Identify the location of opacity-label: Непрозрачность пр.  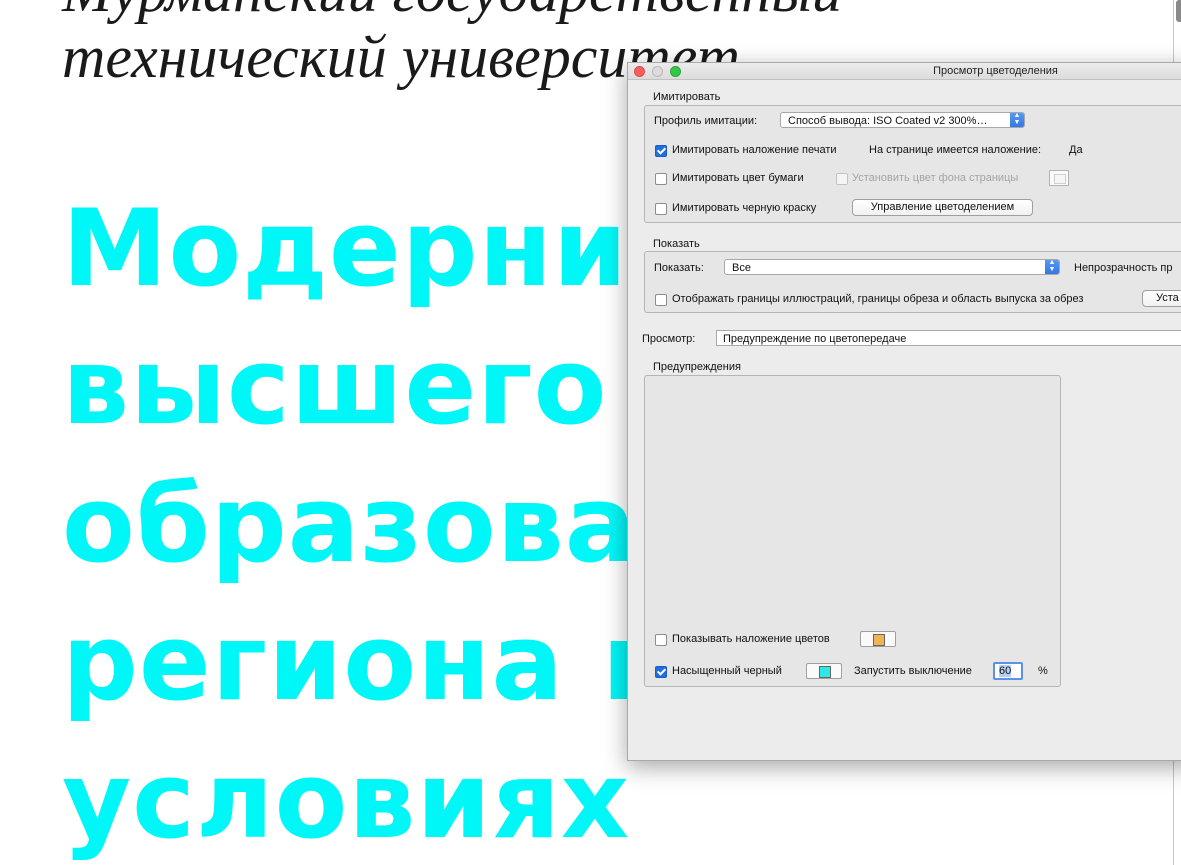
(1123, 268).